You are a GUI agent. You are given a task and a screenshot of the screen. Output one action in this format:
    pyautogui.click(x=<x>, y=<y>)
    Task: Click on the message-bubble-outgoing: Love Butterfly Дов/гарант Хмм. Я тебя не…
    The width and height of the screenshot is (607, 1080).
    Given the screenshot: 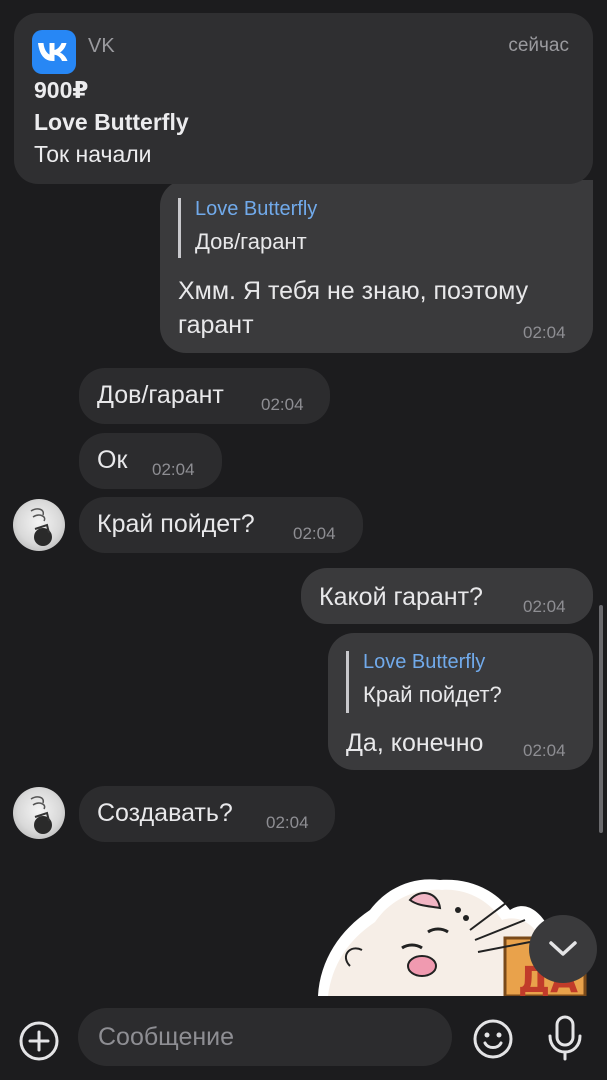 What is the action you would take?
    pyautogui.click(x=376, y=266)
    